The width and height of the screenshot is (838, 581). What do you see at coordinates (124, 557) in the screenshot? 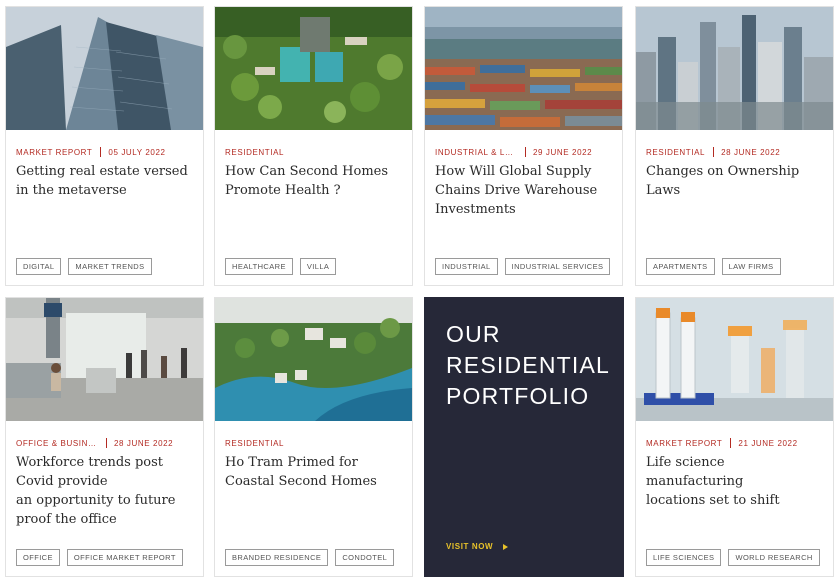
I see `tag-office-market-report: OFFICE MARKET REPORT` at bounding box center [124, 557].